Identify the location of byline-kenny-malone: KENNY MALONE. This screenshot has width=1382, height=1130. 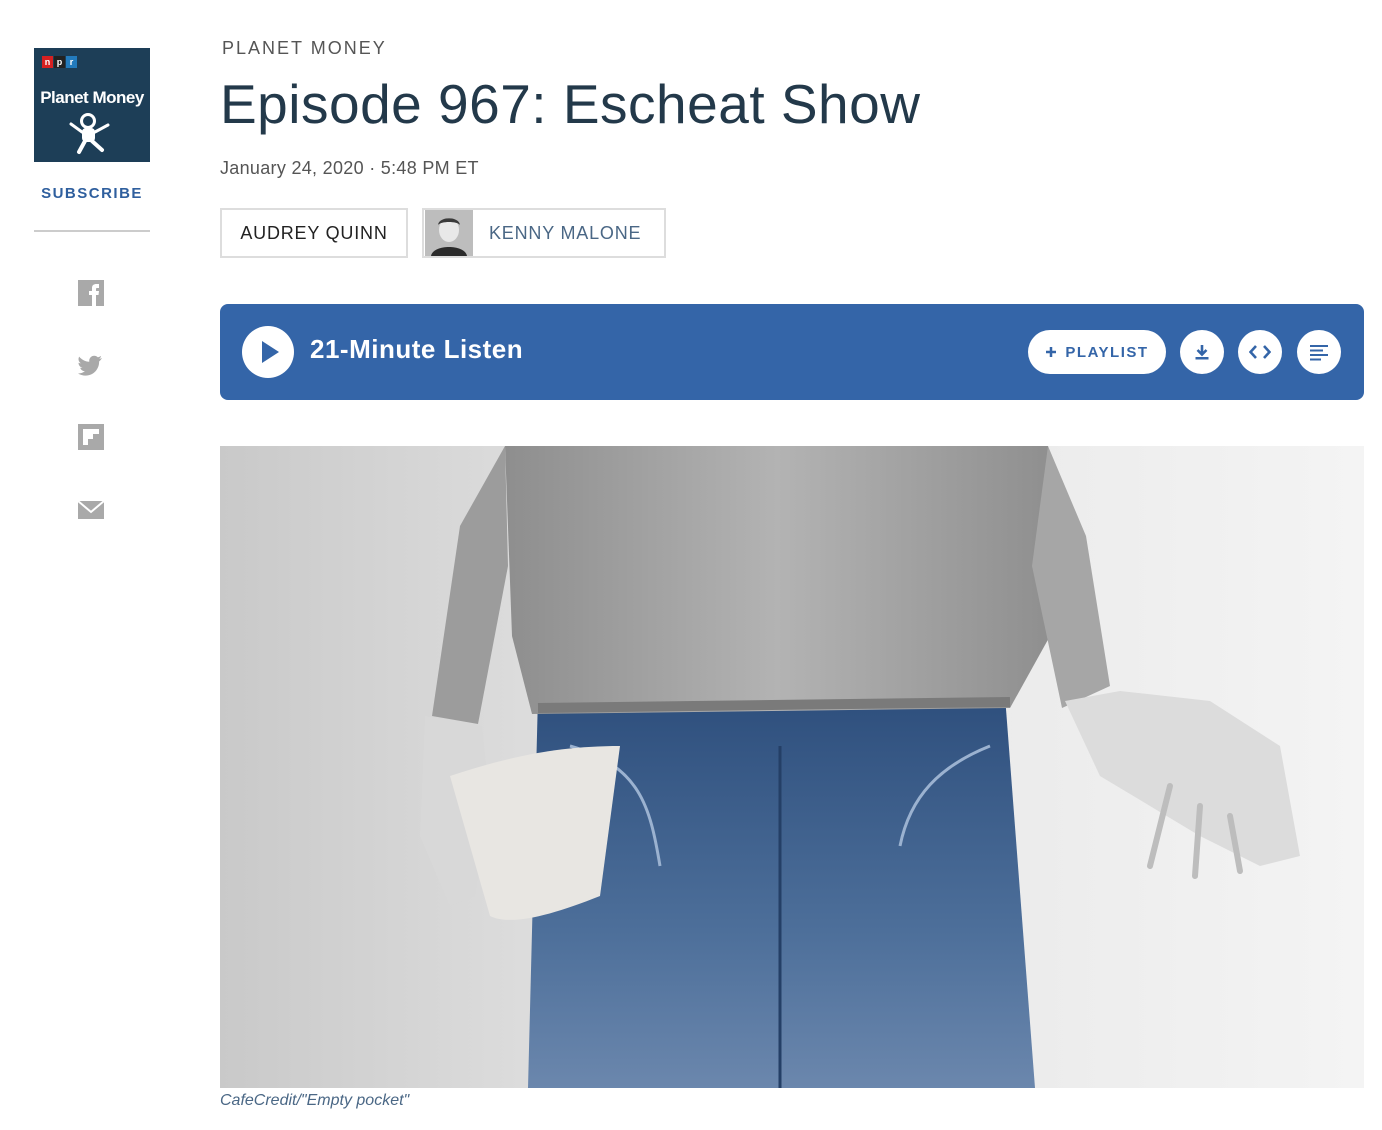
(544, 233).